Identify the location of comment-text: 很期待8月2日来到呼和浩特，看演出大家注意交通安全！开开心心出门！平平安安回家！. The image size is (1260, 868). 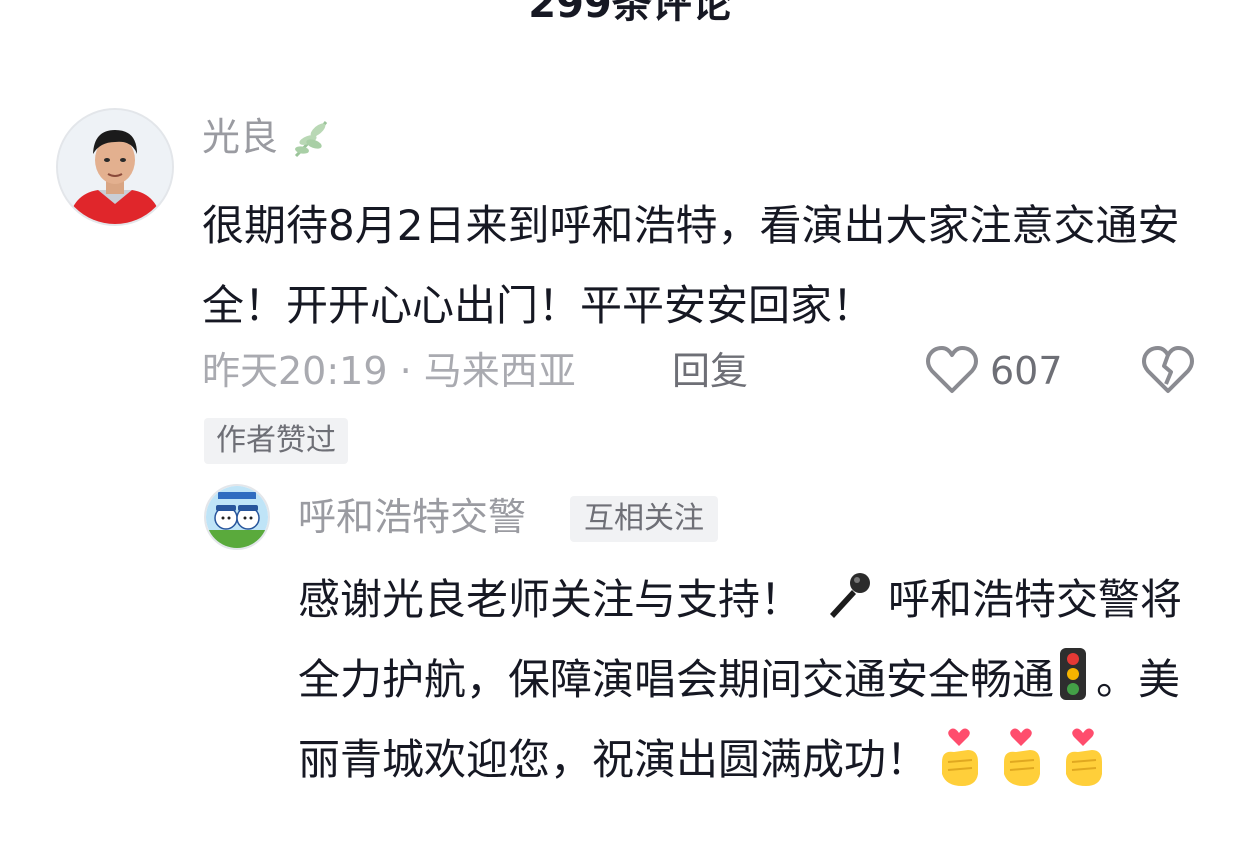
(691, 265).